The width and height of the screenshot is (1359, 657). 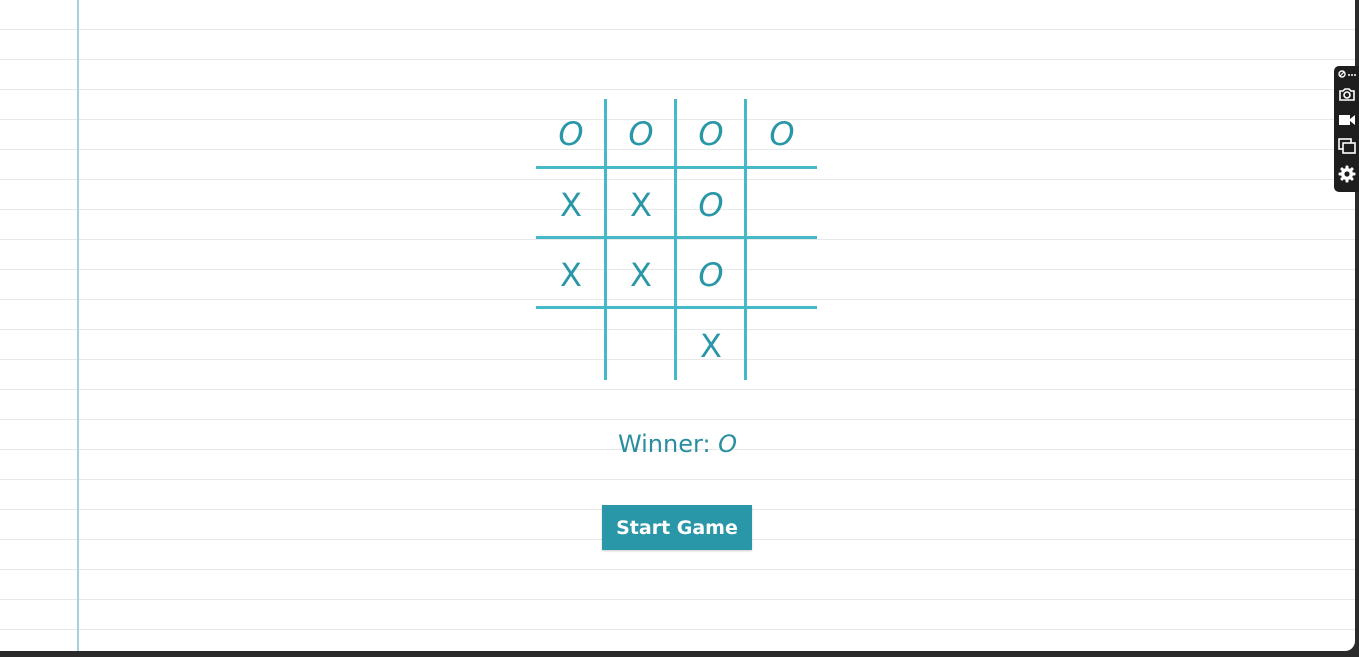 What do you see at coordinates (641, 346) in the screenshot?
I see `board-cell-r3-c1` at bounding box center [641, 346].